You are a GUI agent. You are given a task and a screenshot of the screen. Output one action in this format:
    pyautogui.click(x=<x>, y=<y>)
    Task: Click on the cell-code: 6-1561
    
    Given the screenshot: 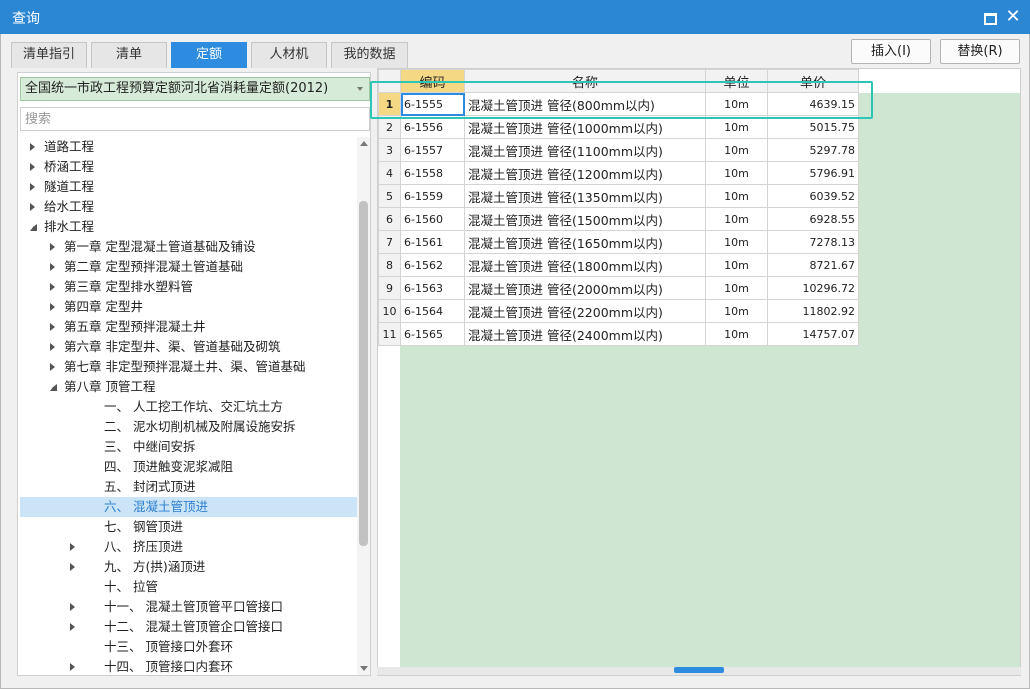 What is the action you would take?
    pyautogui.click(x=432, y=242)
    